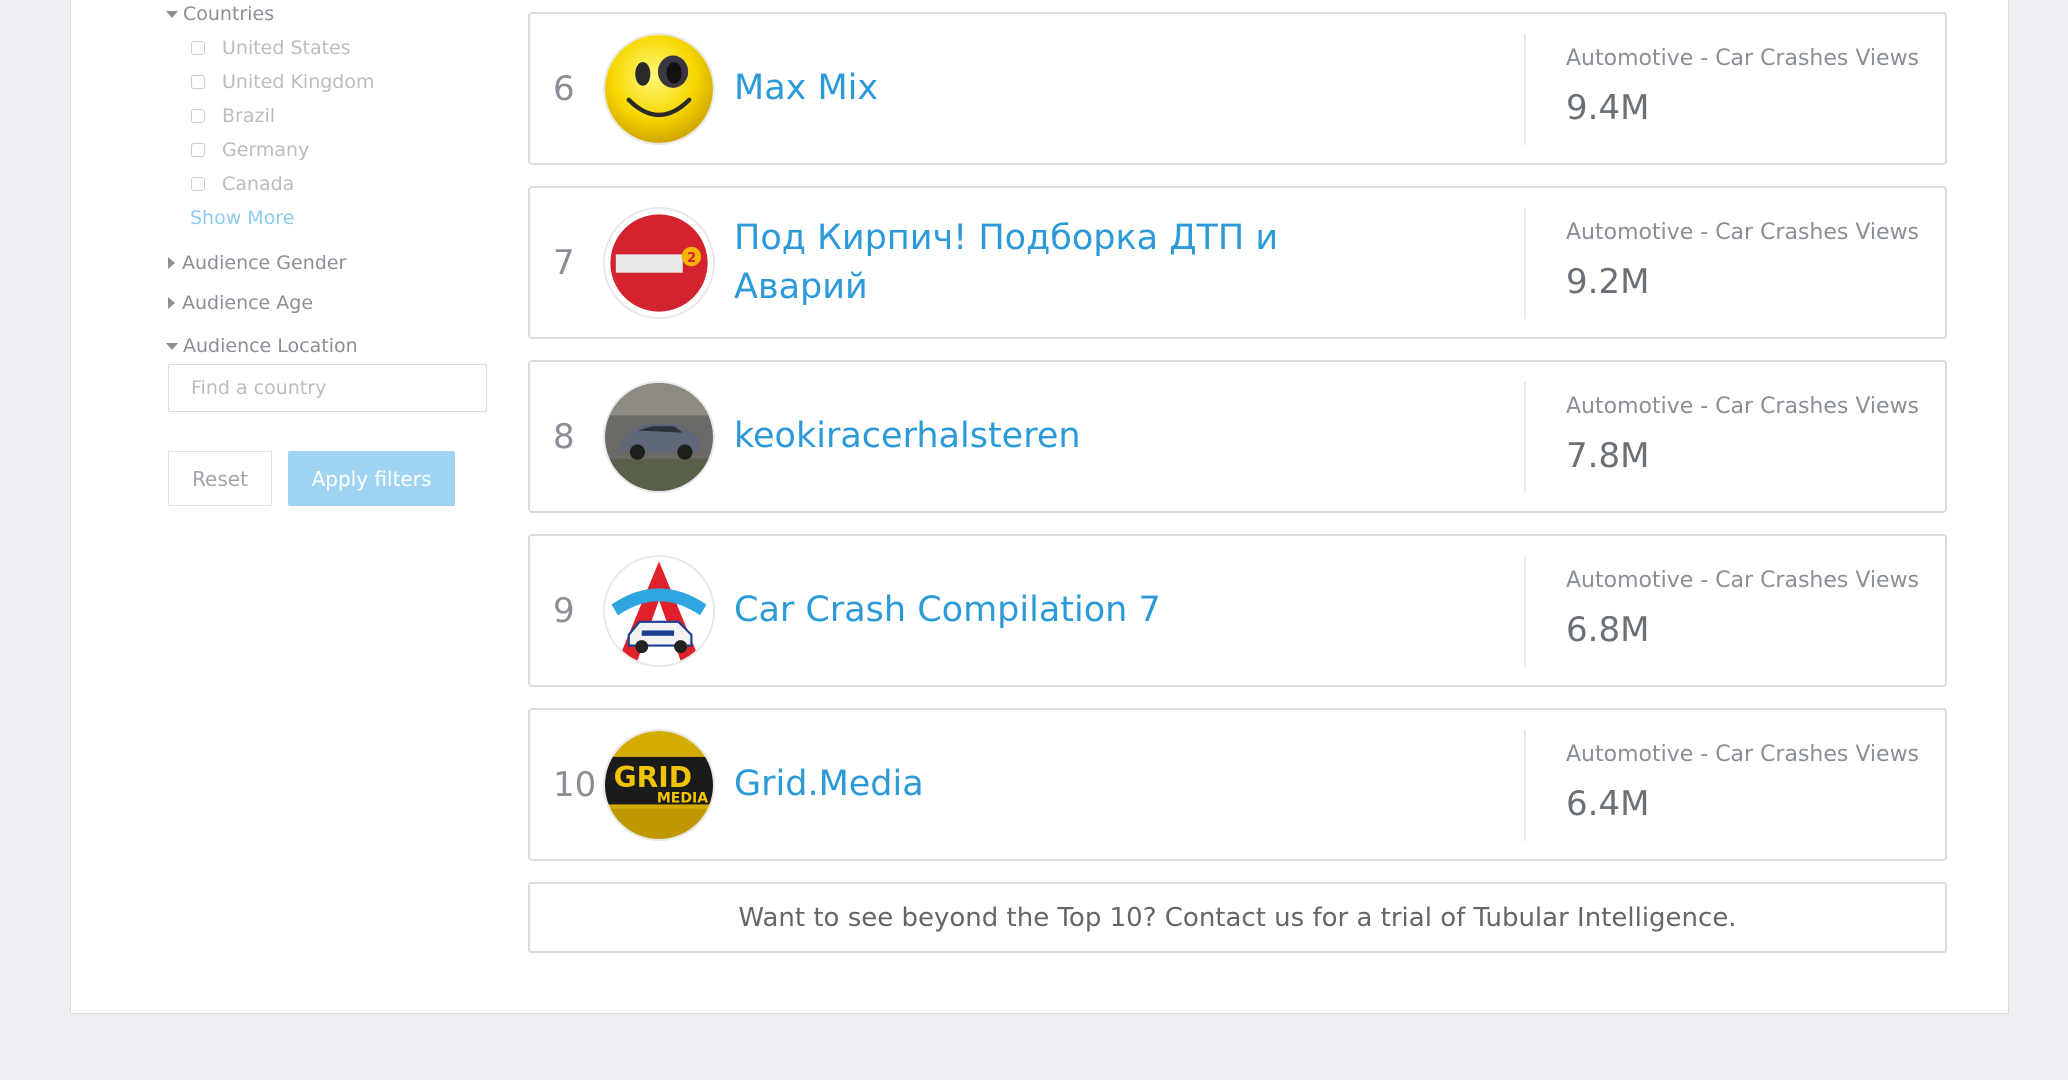 The image size is (2068, 1080). Describe the element at coordinates (1608, 108) in the screenshot. I see `views-count: 9.4M` at that location.